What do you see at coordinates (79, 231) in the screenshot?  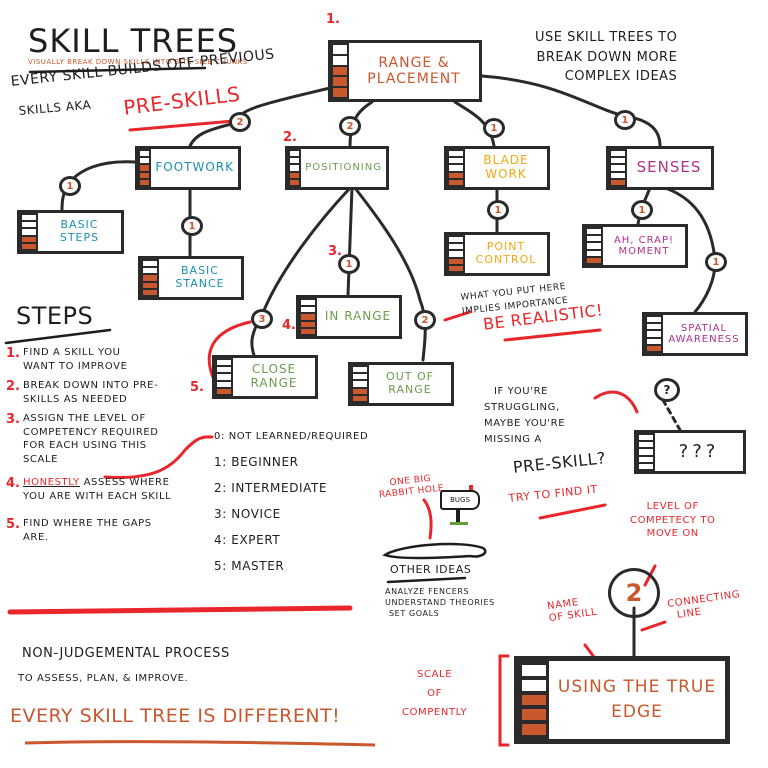 I see `skill-label: Basic Steps` at bounding box center [79, 231].